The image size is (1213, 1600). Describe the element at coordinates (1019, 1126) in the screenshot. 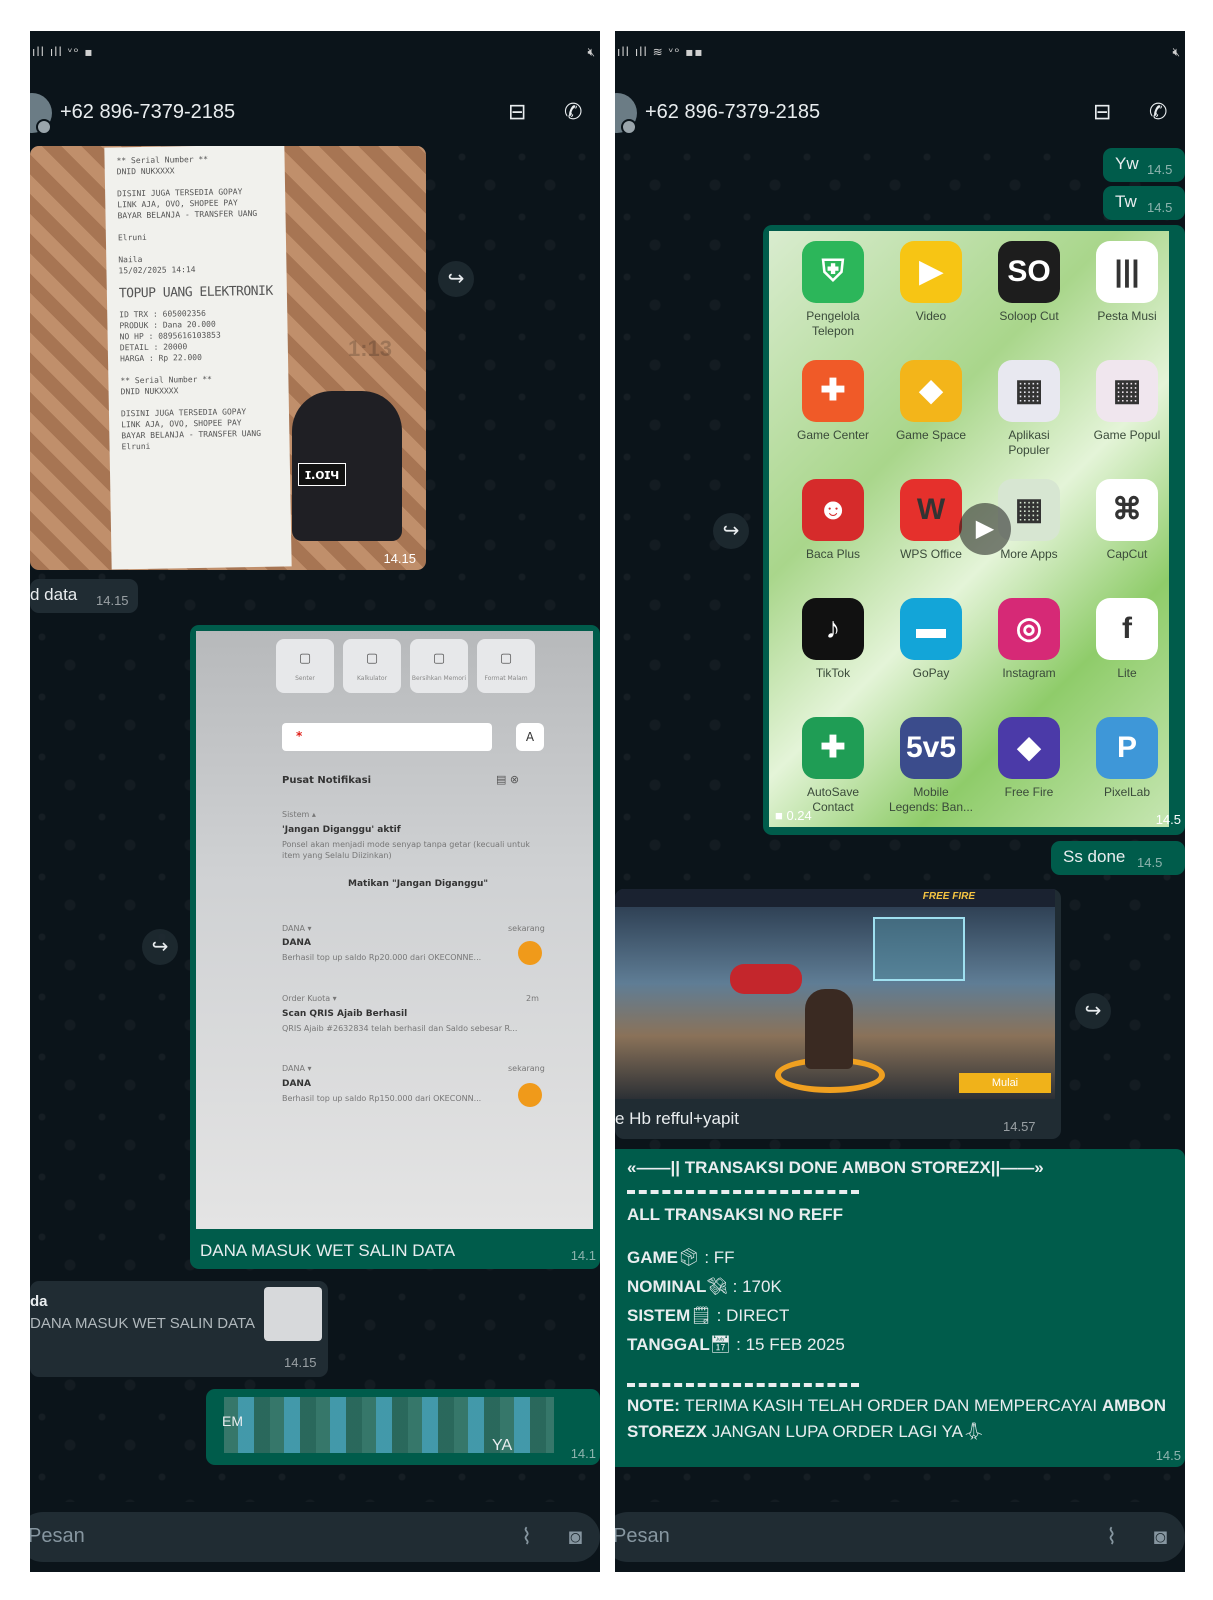

I see `message-time: 14.57` at that location.